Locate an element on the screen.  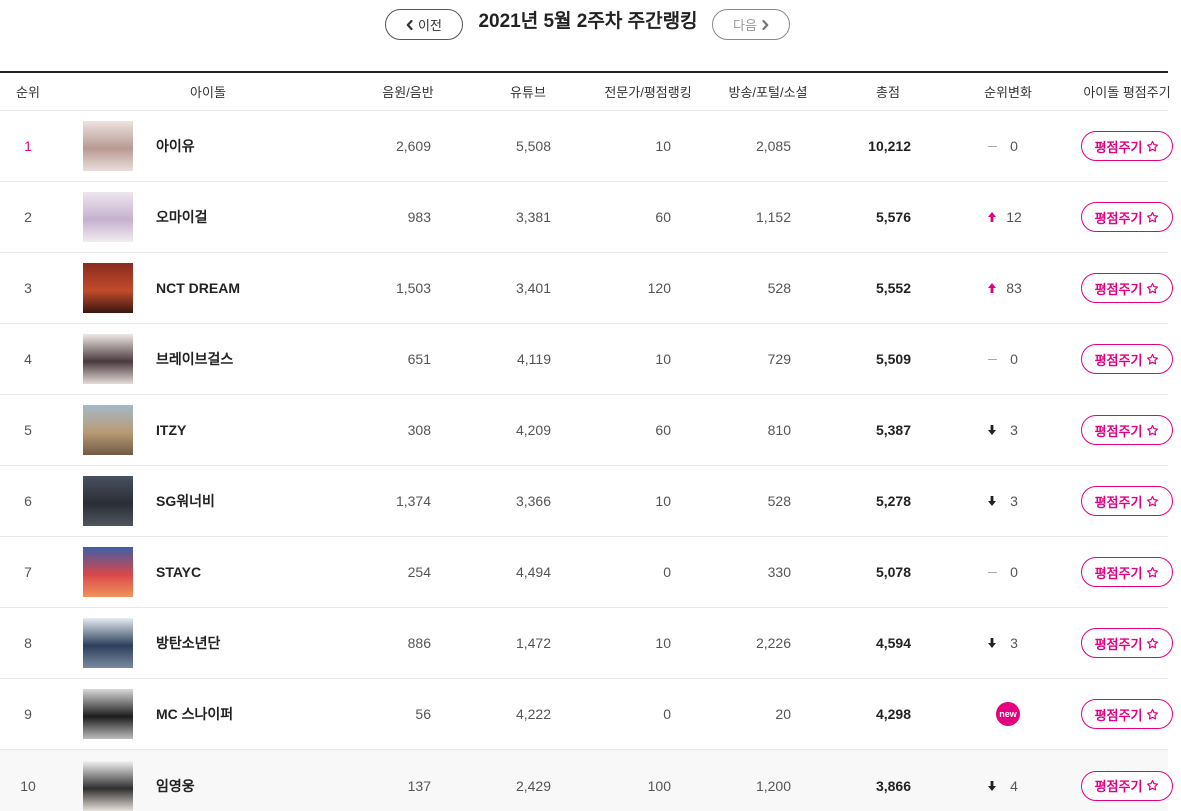
rank-number: 3 is located at coordinates (28, 288).